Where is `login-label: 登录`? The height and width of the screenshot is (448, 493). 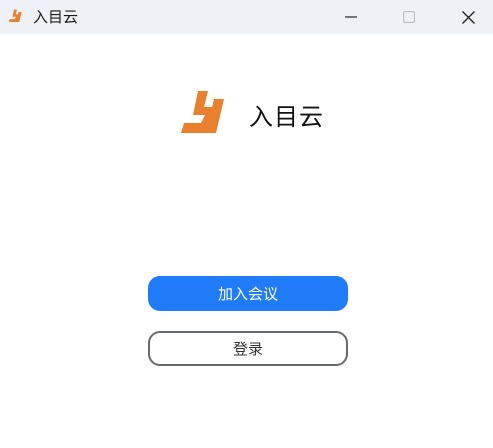 login-label: 登录 is located at coordinates (247, 349).